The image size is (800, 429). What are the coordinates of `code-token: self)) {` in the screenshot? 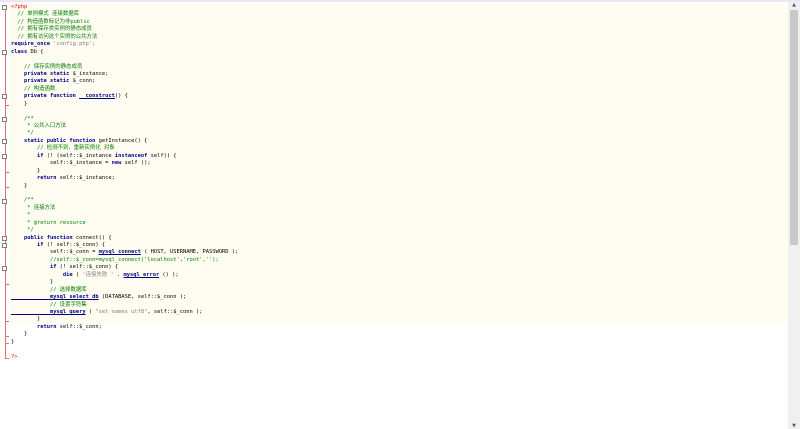 It's located at (162, 155).